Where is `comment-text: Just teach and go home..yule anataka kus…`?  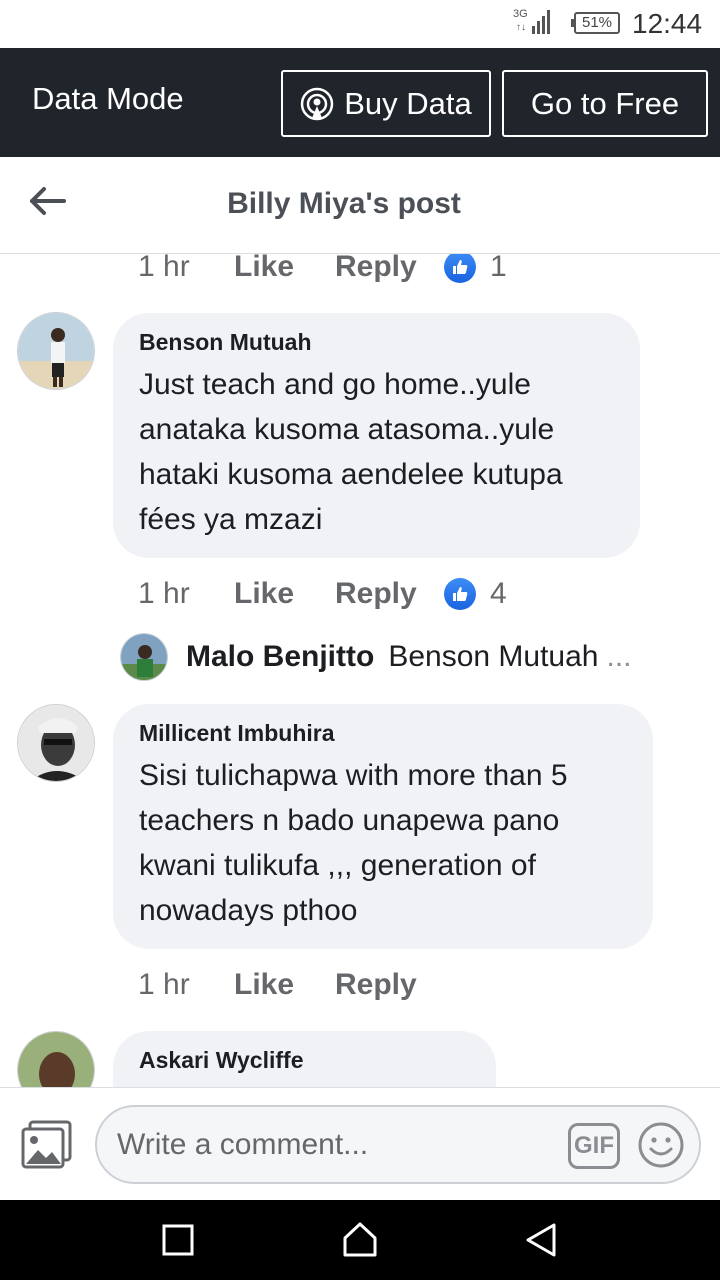
comment-text: Just teach and go home..yule anataka kus… is located at coordinates (351, 452).